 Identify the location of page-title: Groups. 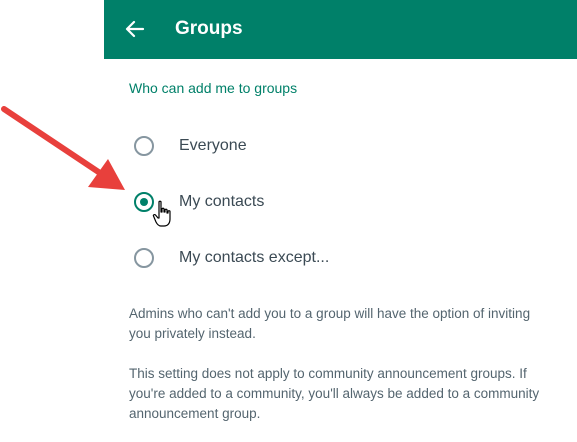
(209, 28).